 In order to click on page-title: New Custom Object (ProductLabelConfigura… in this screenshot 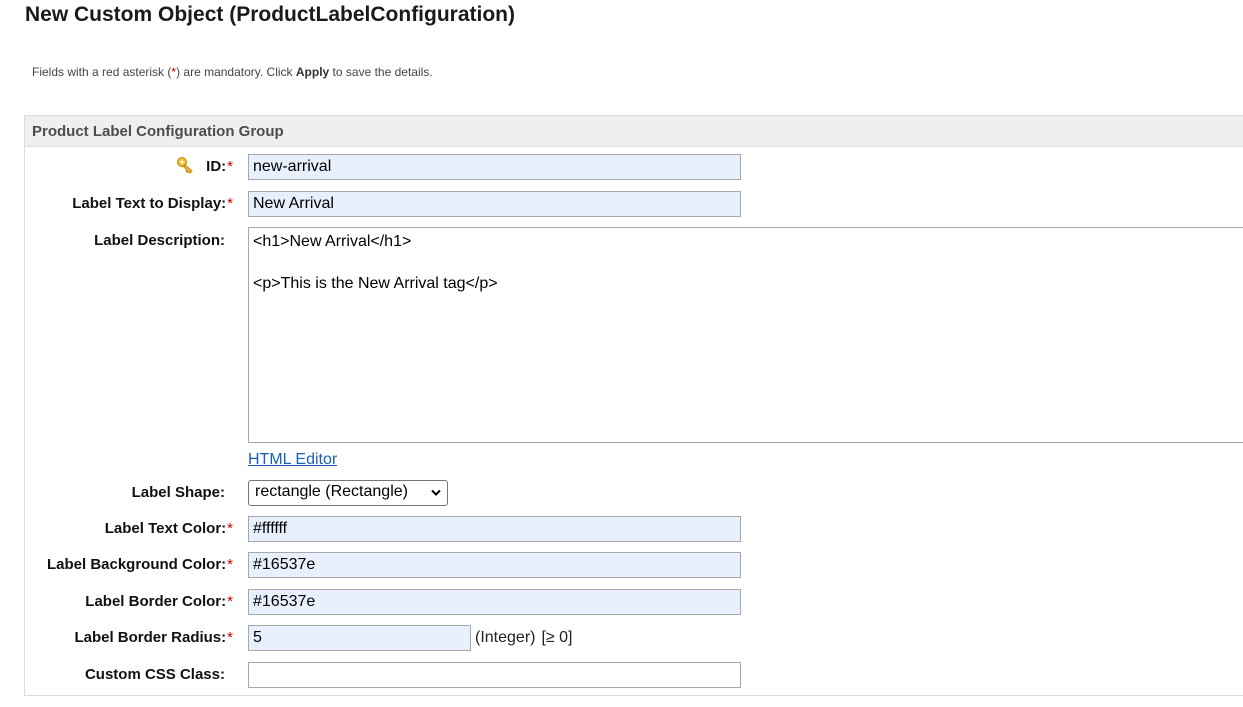, I will do `click(270, 14)`.